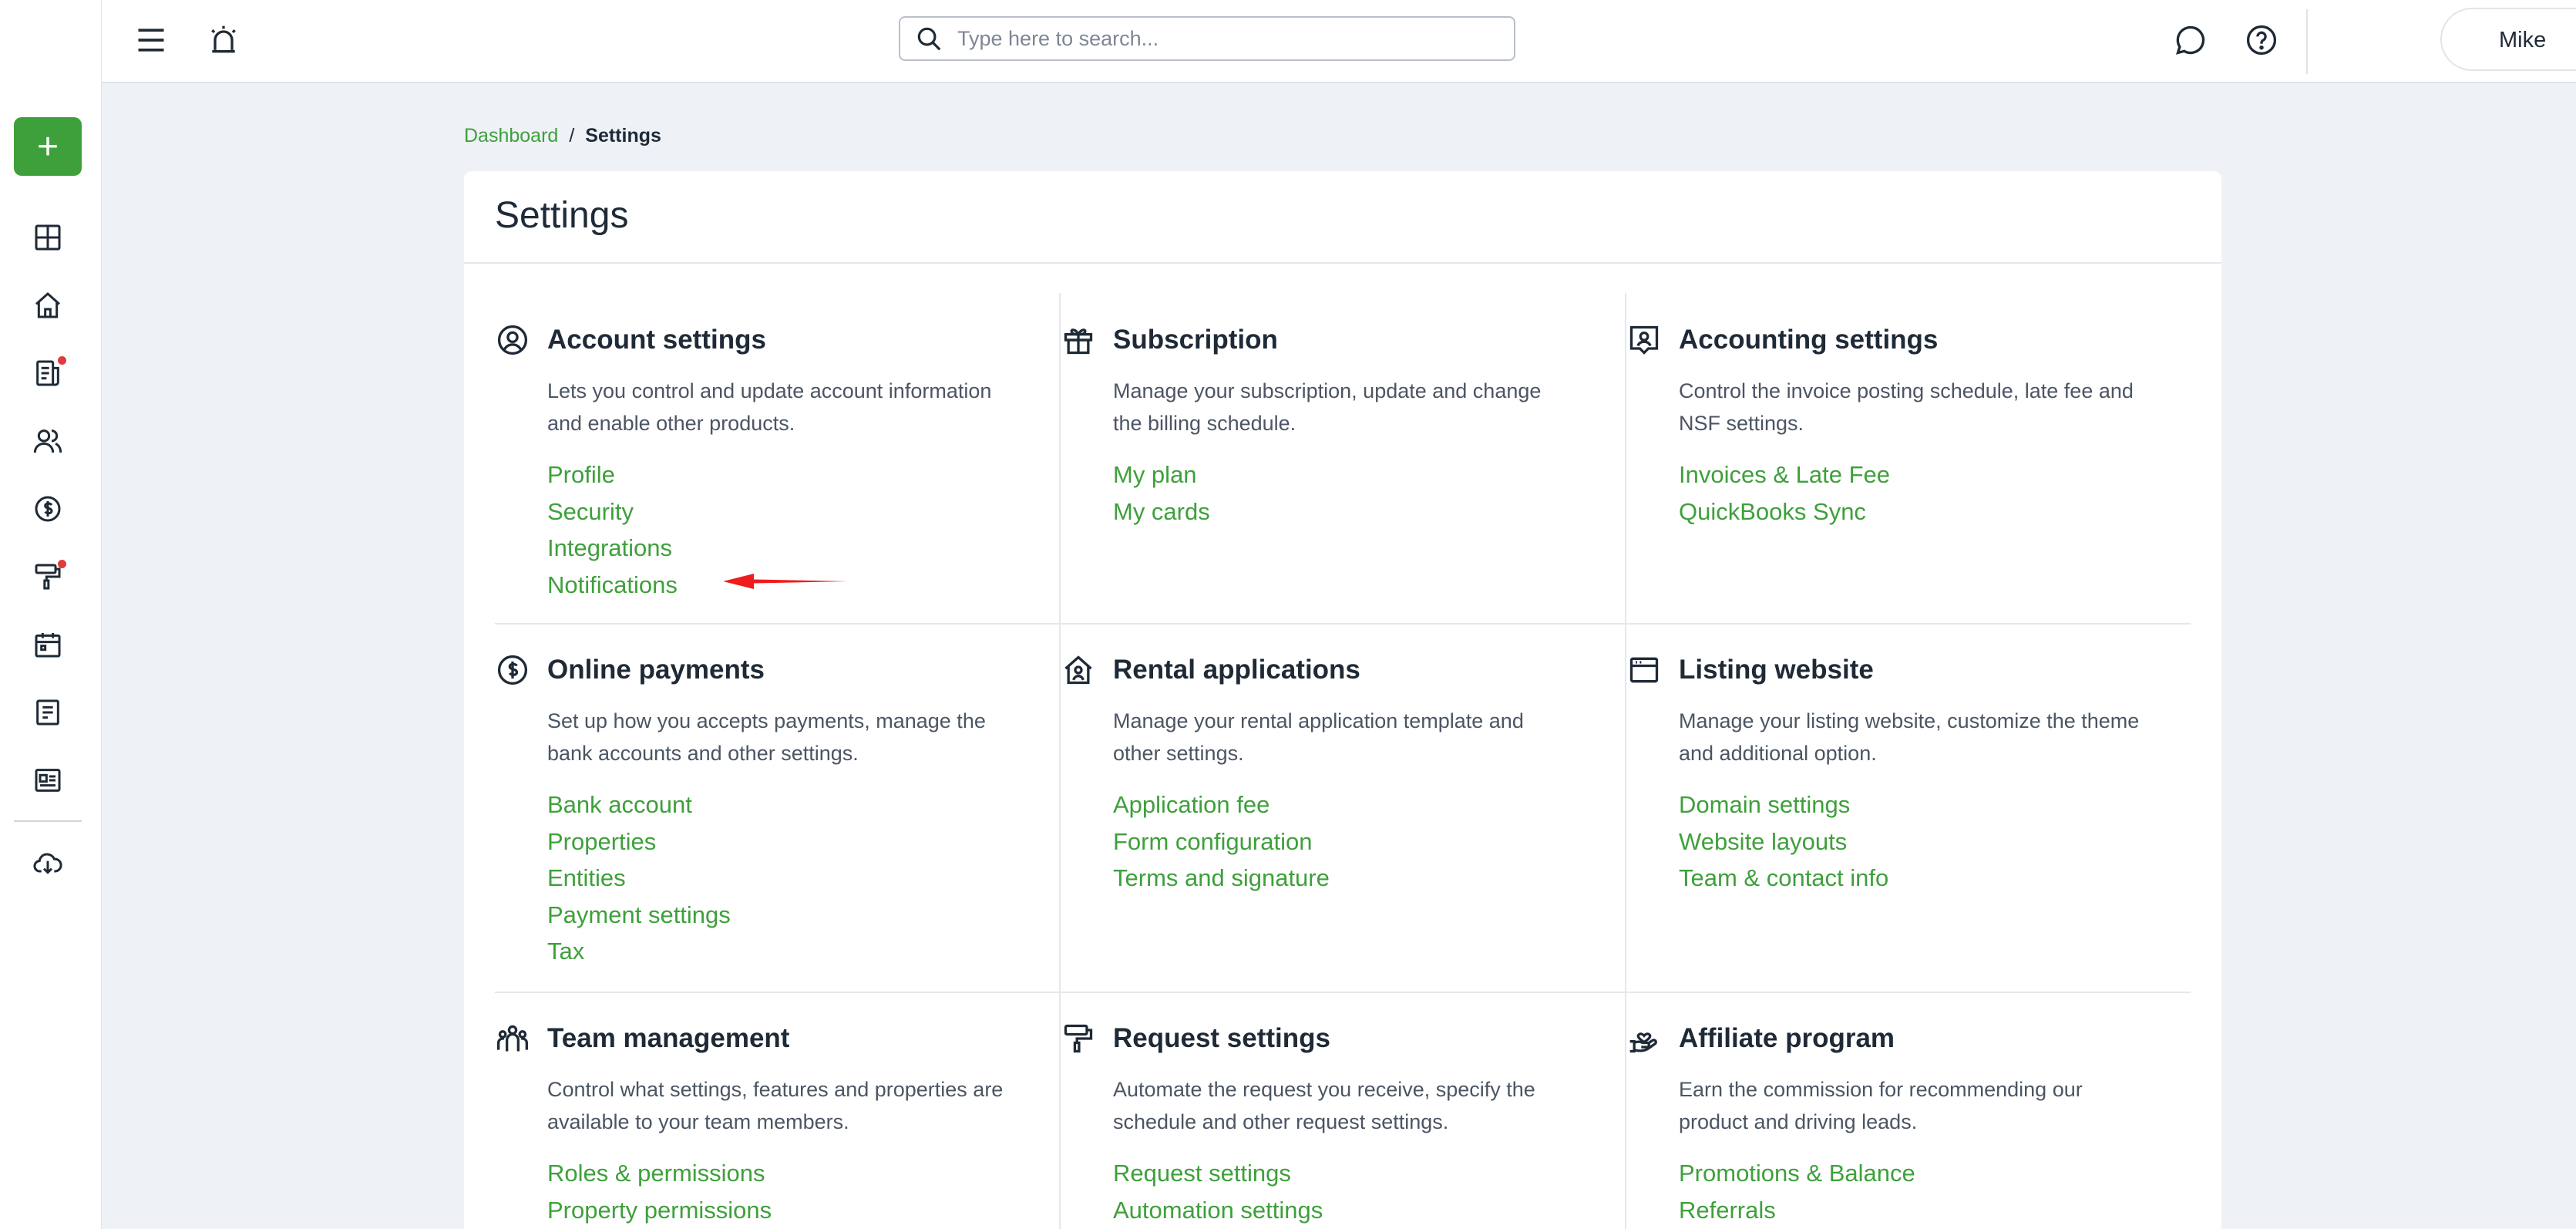 The image size is (2576, 1229). I want to click on gift-icon, so click(1078, 340).